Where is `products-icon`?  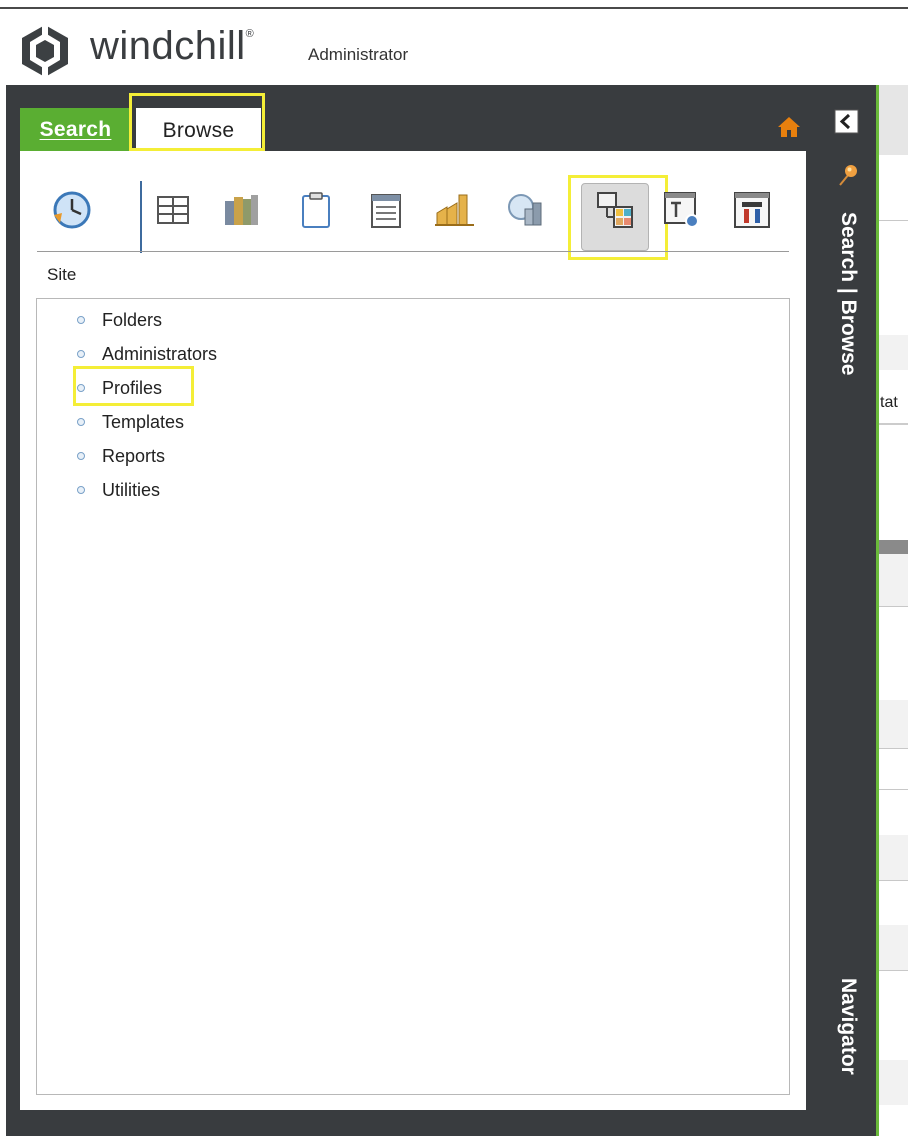 products-icon is located at coordinates (173, 210).